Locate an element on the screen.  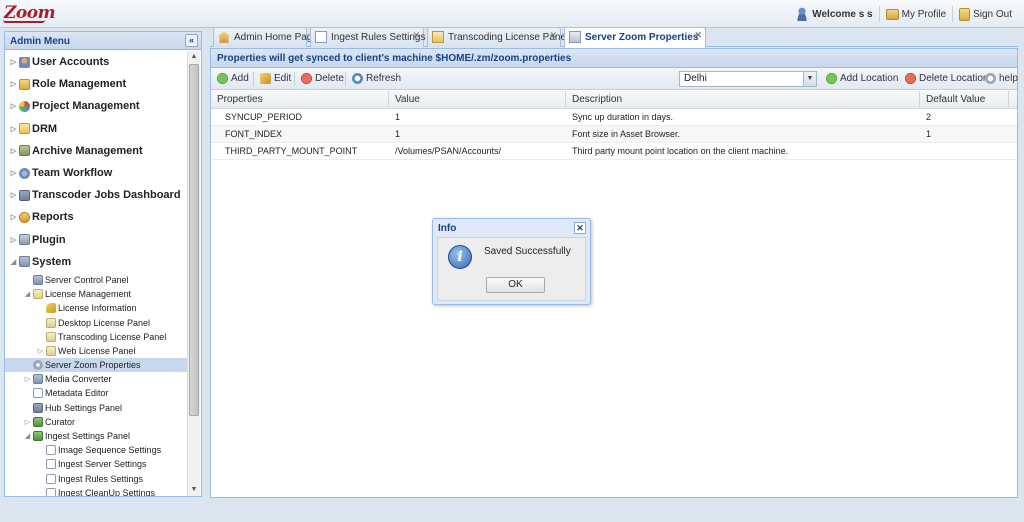
info-dialog: Info ✕ i Saved Successfully OK is located at coordinates (511, 261).